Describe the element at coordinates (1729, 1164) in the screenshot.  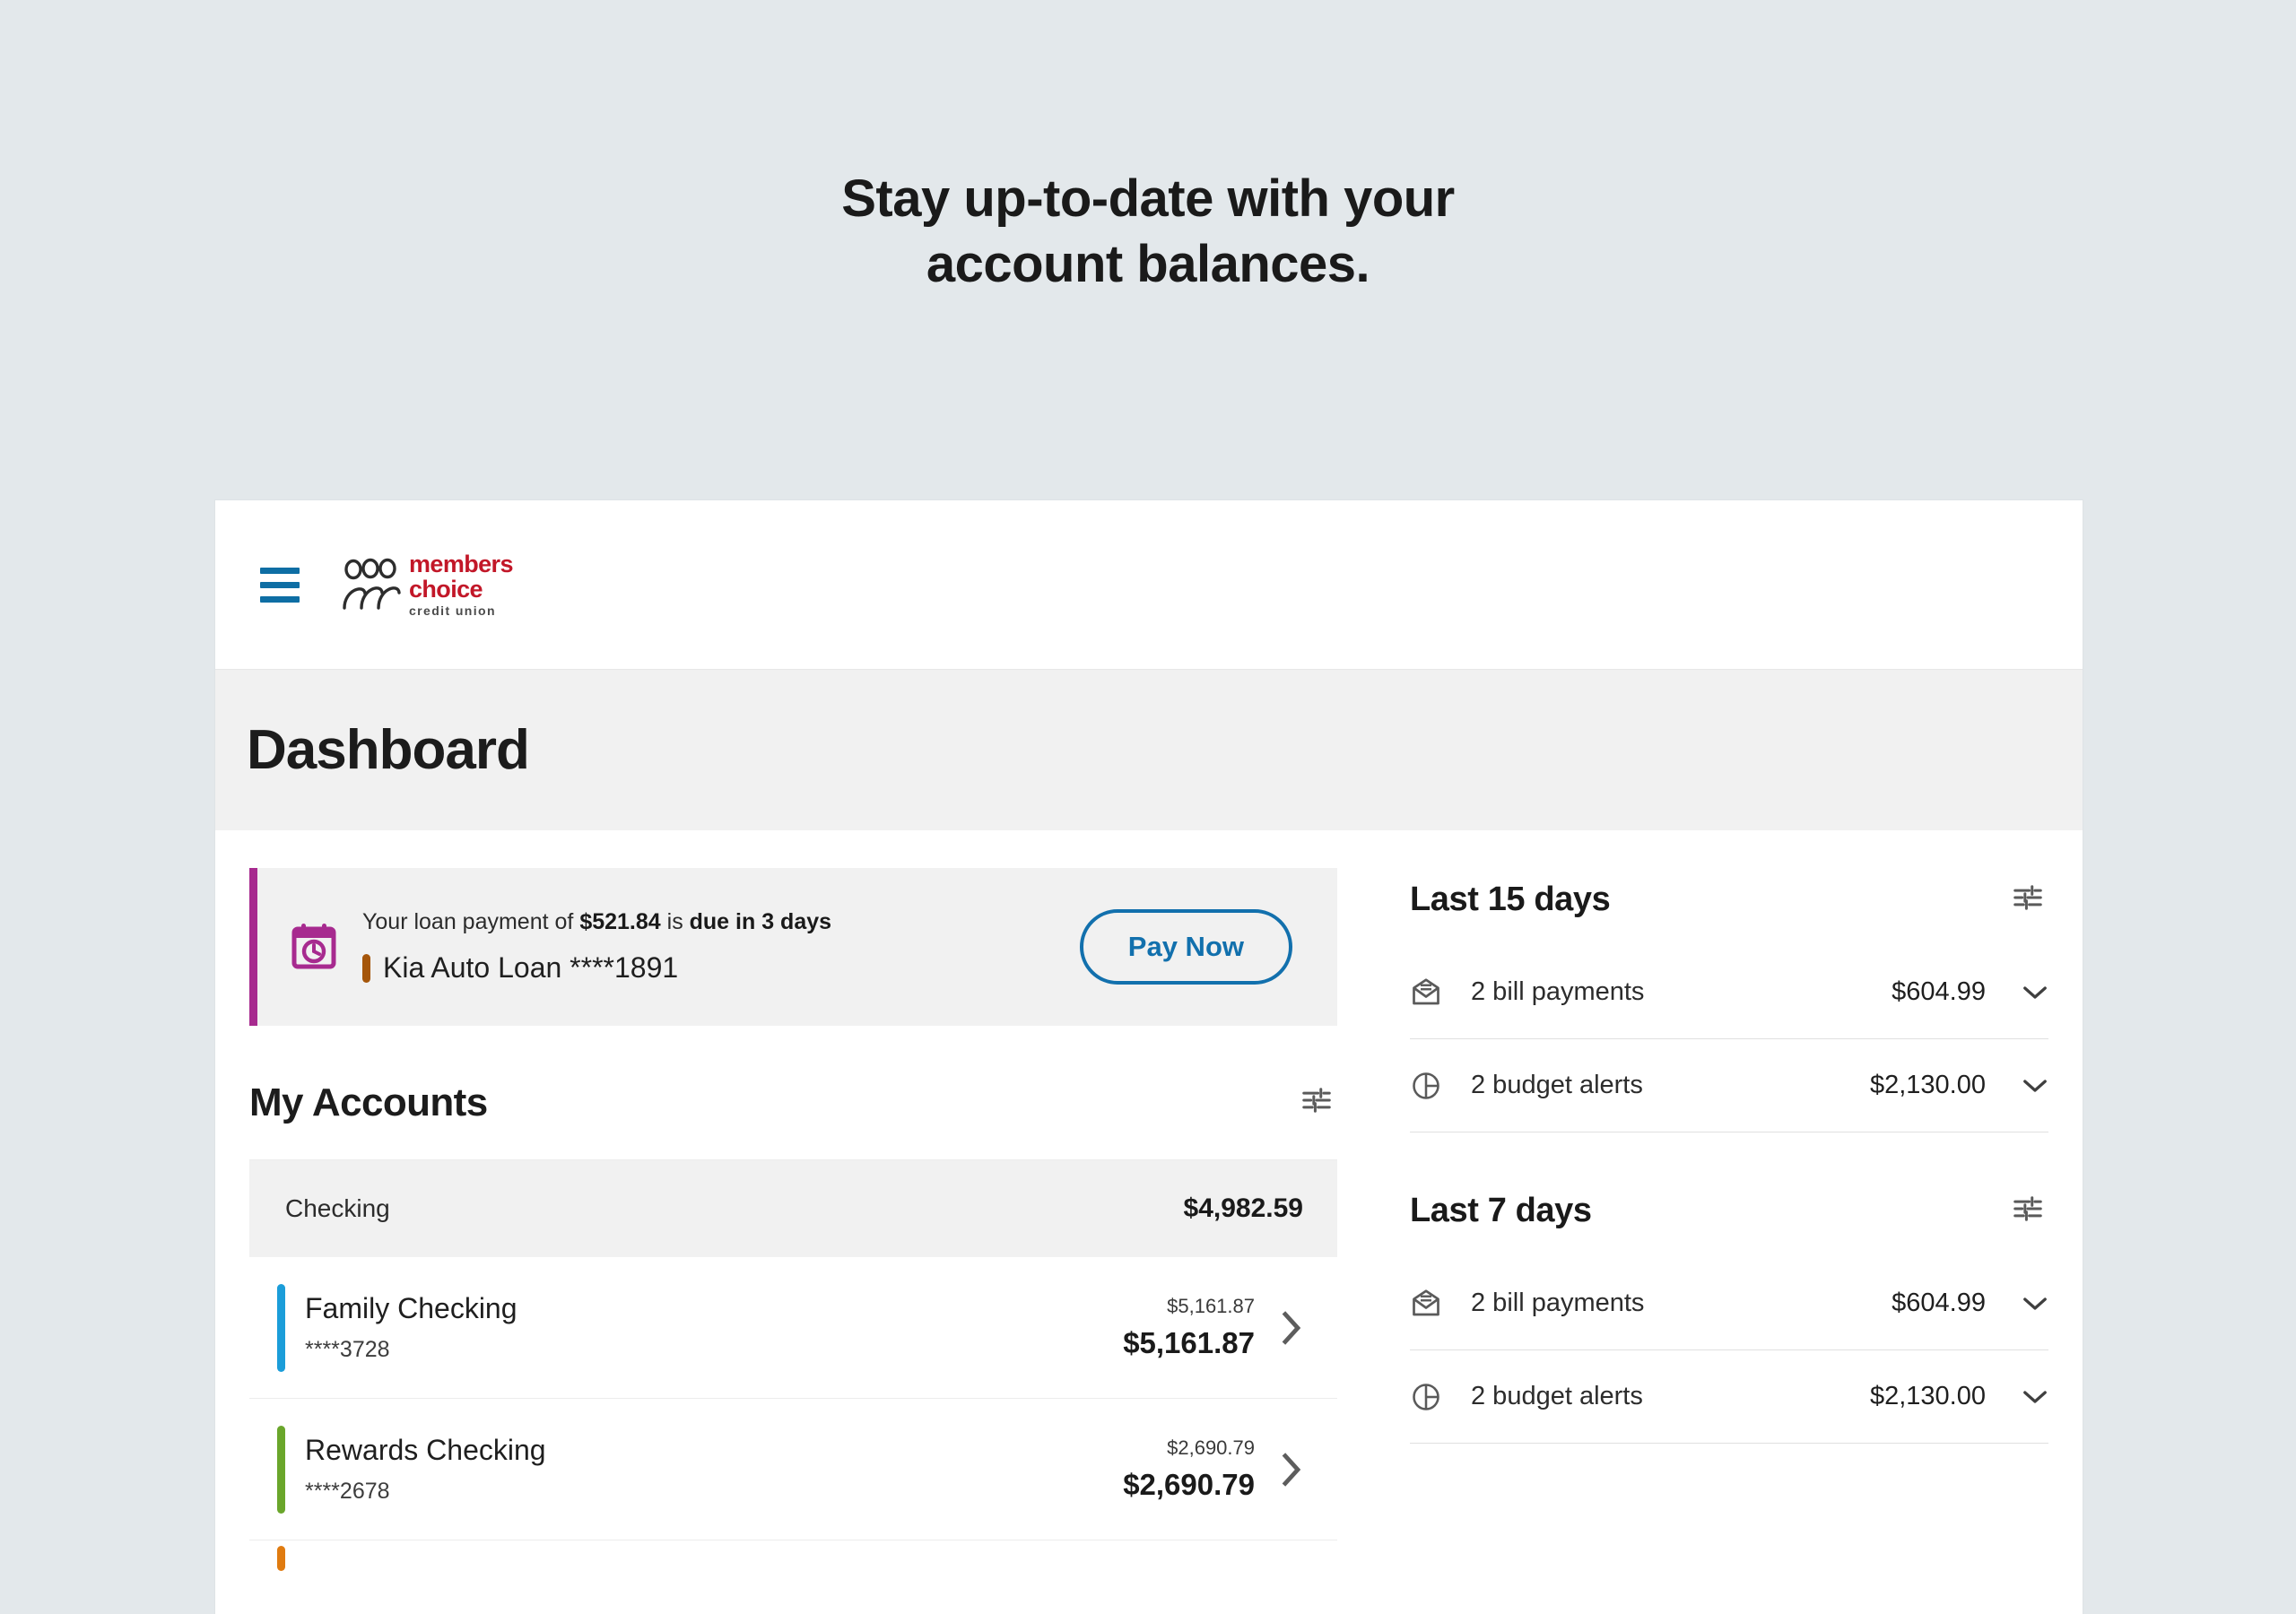
I see `panel-spacer` at that location.